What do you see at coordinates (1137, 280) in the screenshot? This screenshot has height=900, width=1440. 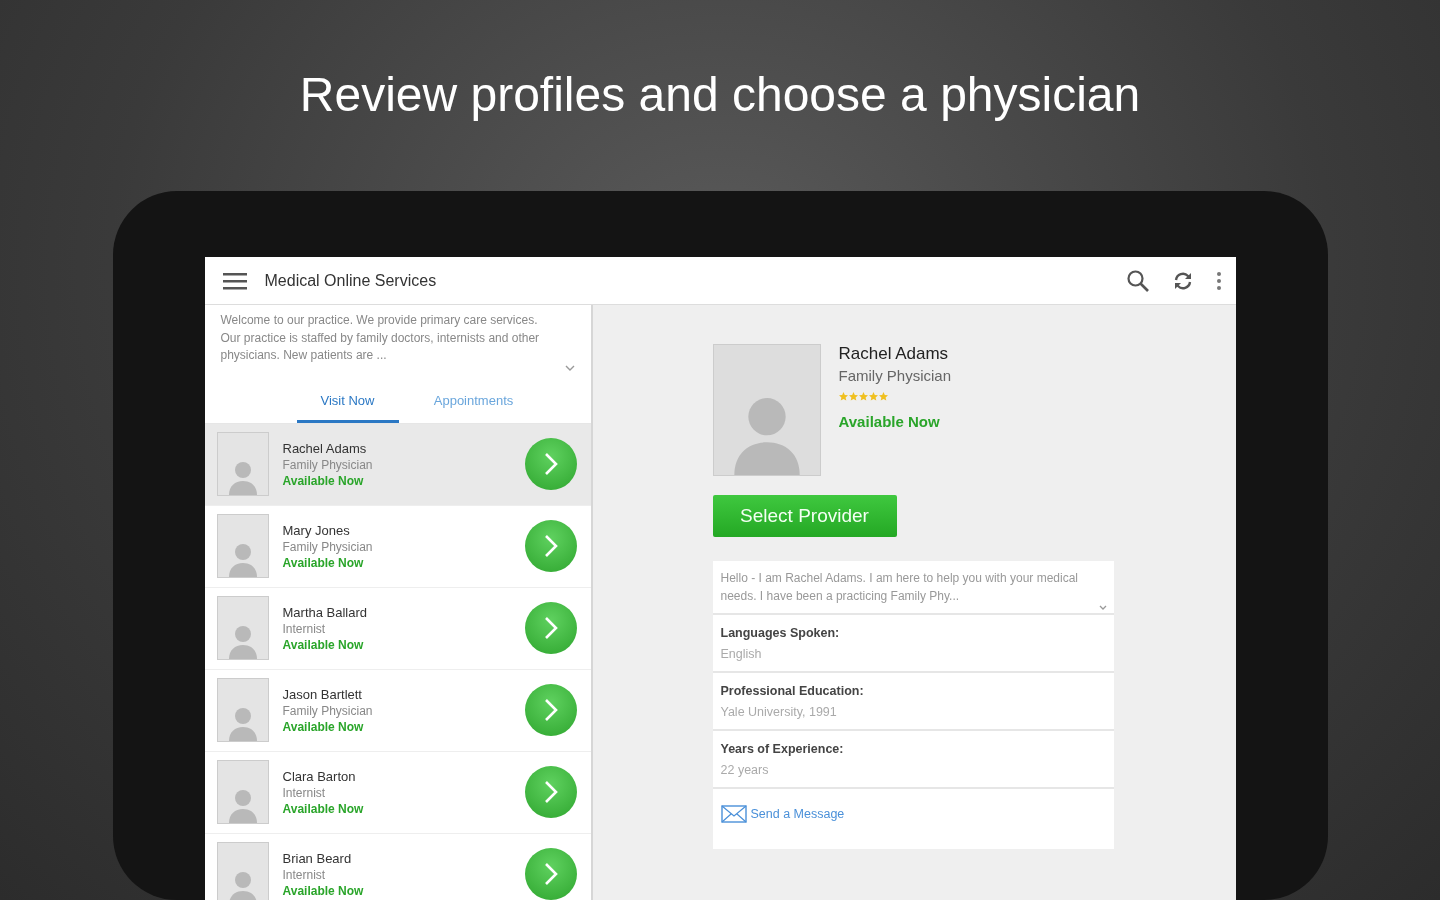 I see `search-icon` at bounding box center [1137, 280].